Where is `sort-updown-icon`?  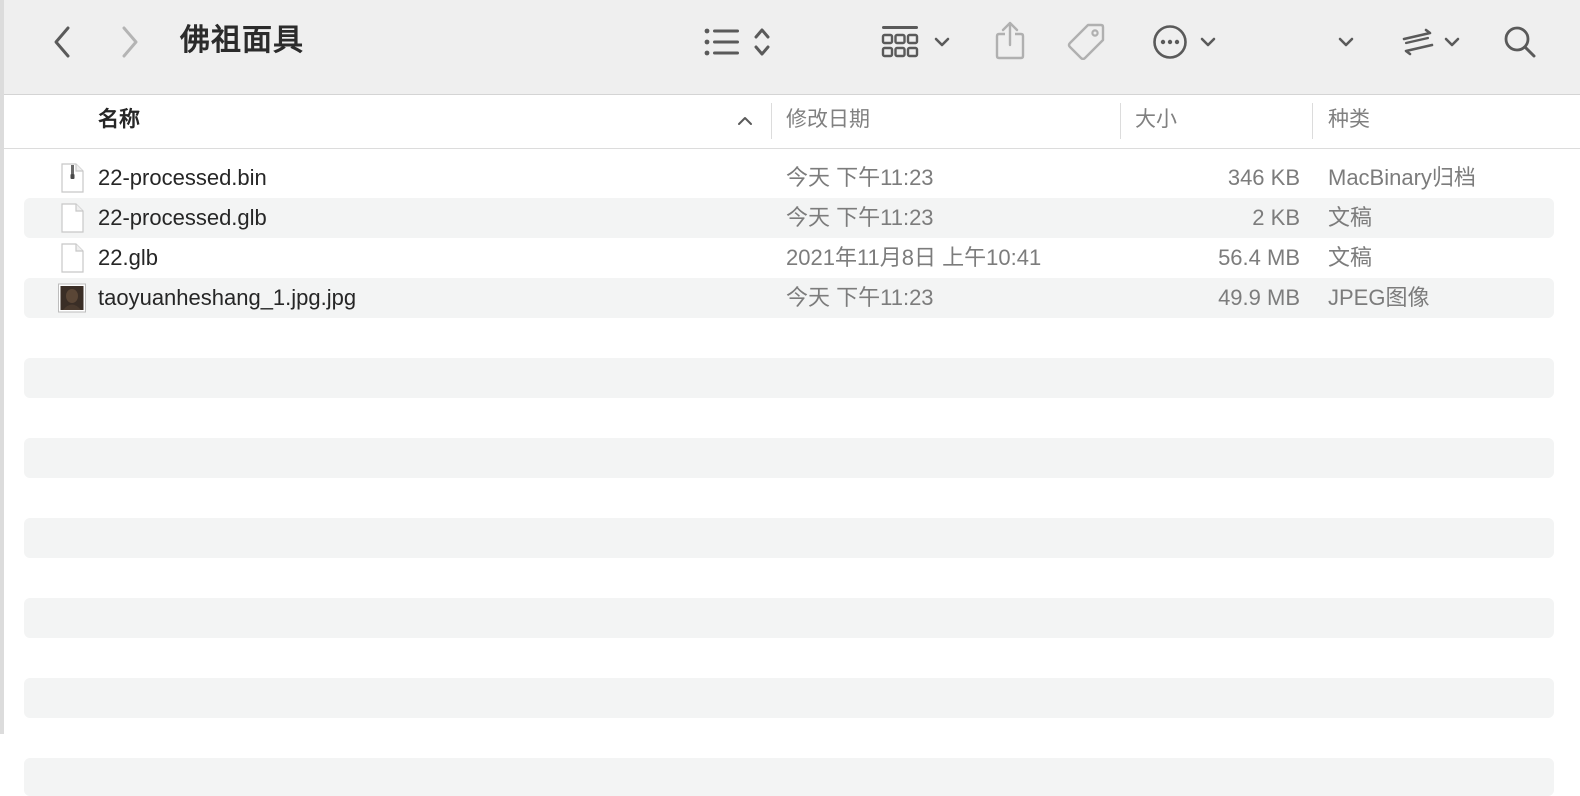
sort-updown-icon is located at coordinates (762, 42).